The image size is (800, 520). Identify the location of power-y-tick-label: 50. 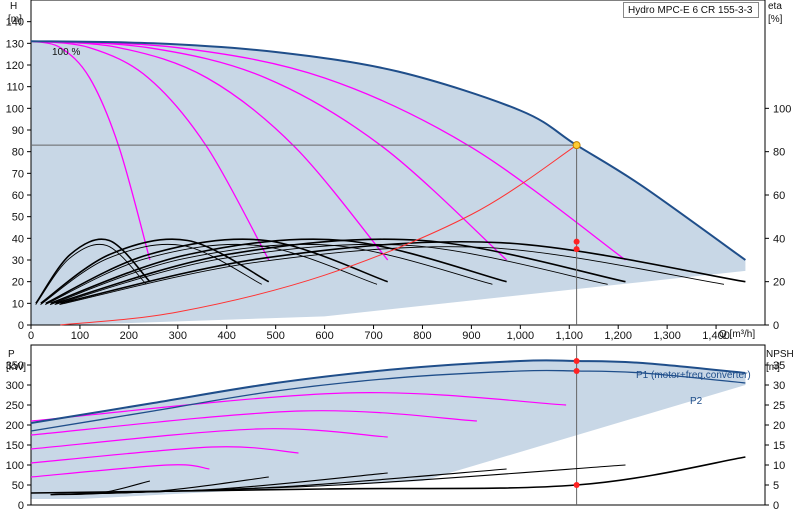
(18, 486).